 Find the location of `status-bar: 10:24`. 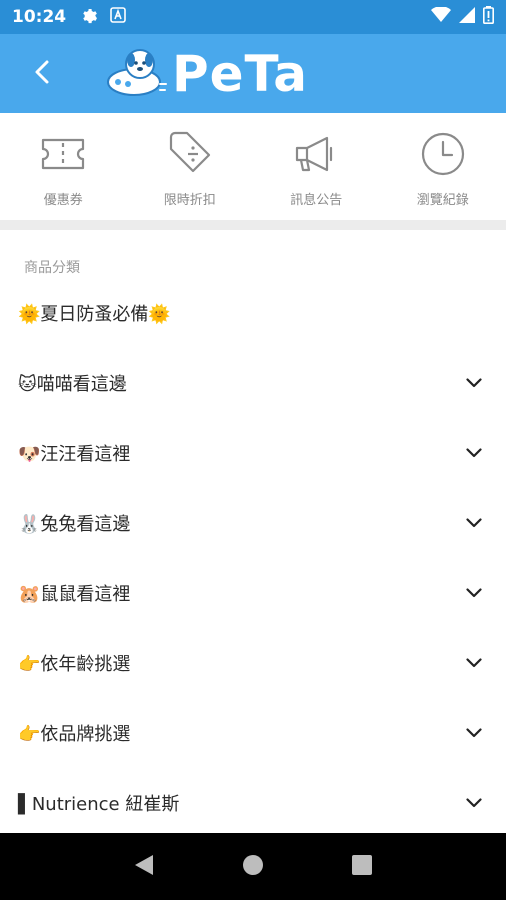

status-bar: 10:24 is located at coordinates (253, 17).